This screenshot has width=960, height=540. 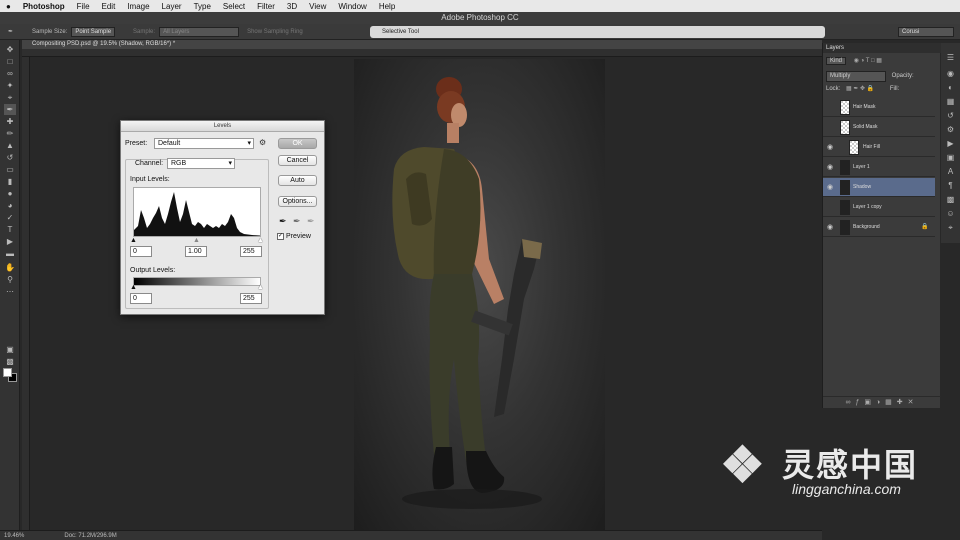 I want to click on menu-layer: Layer, so click(x=172, y=6).